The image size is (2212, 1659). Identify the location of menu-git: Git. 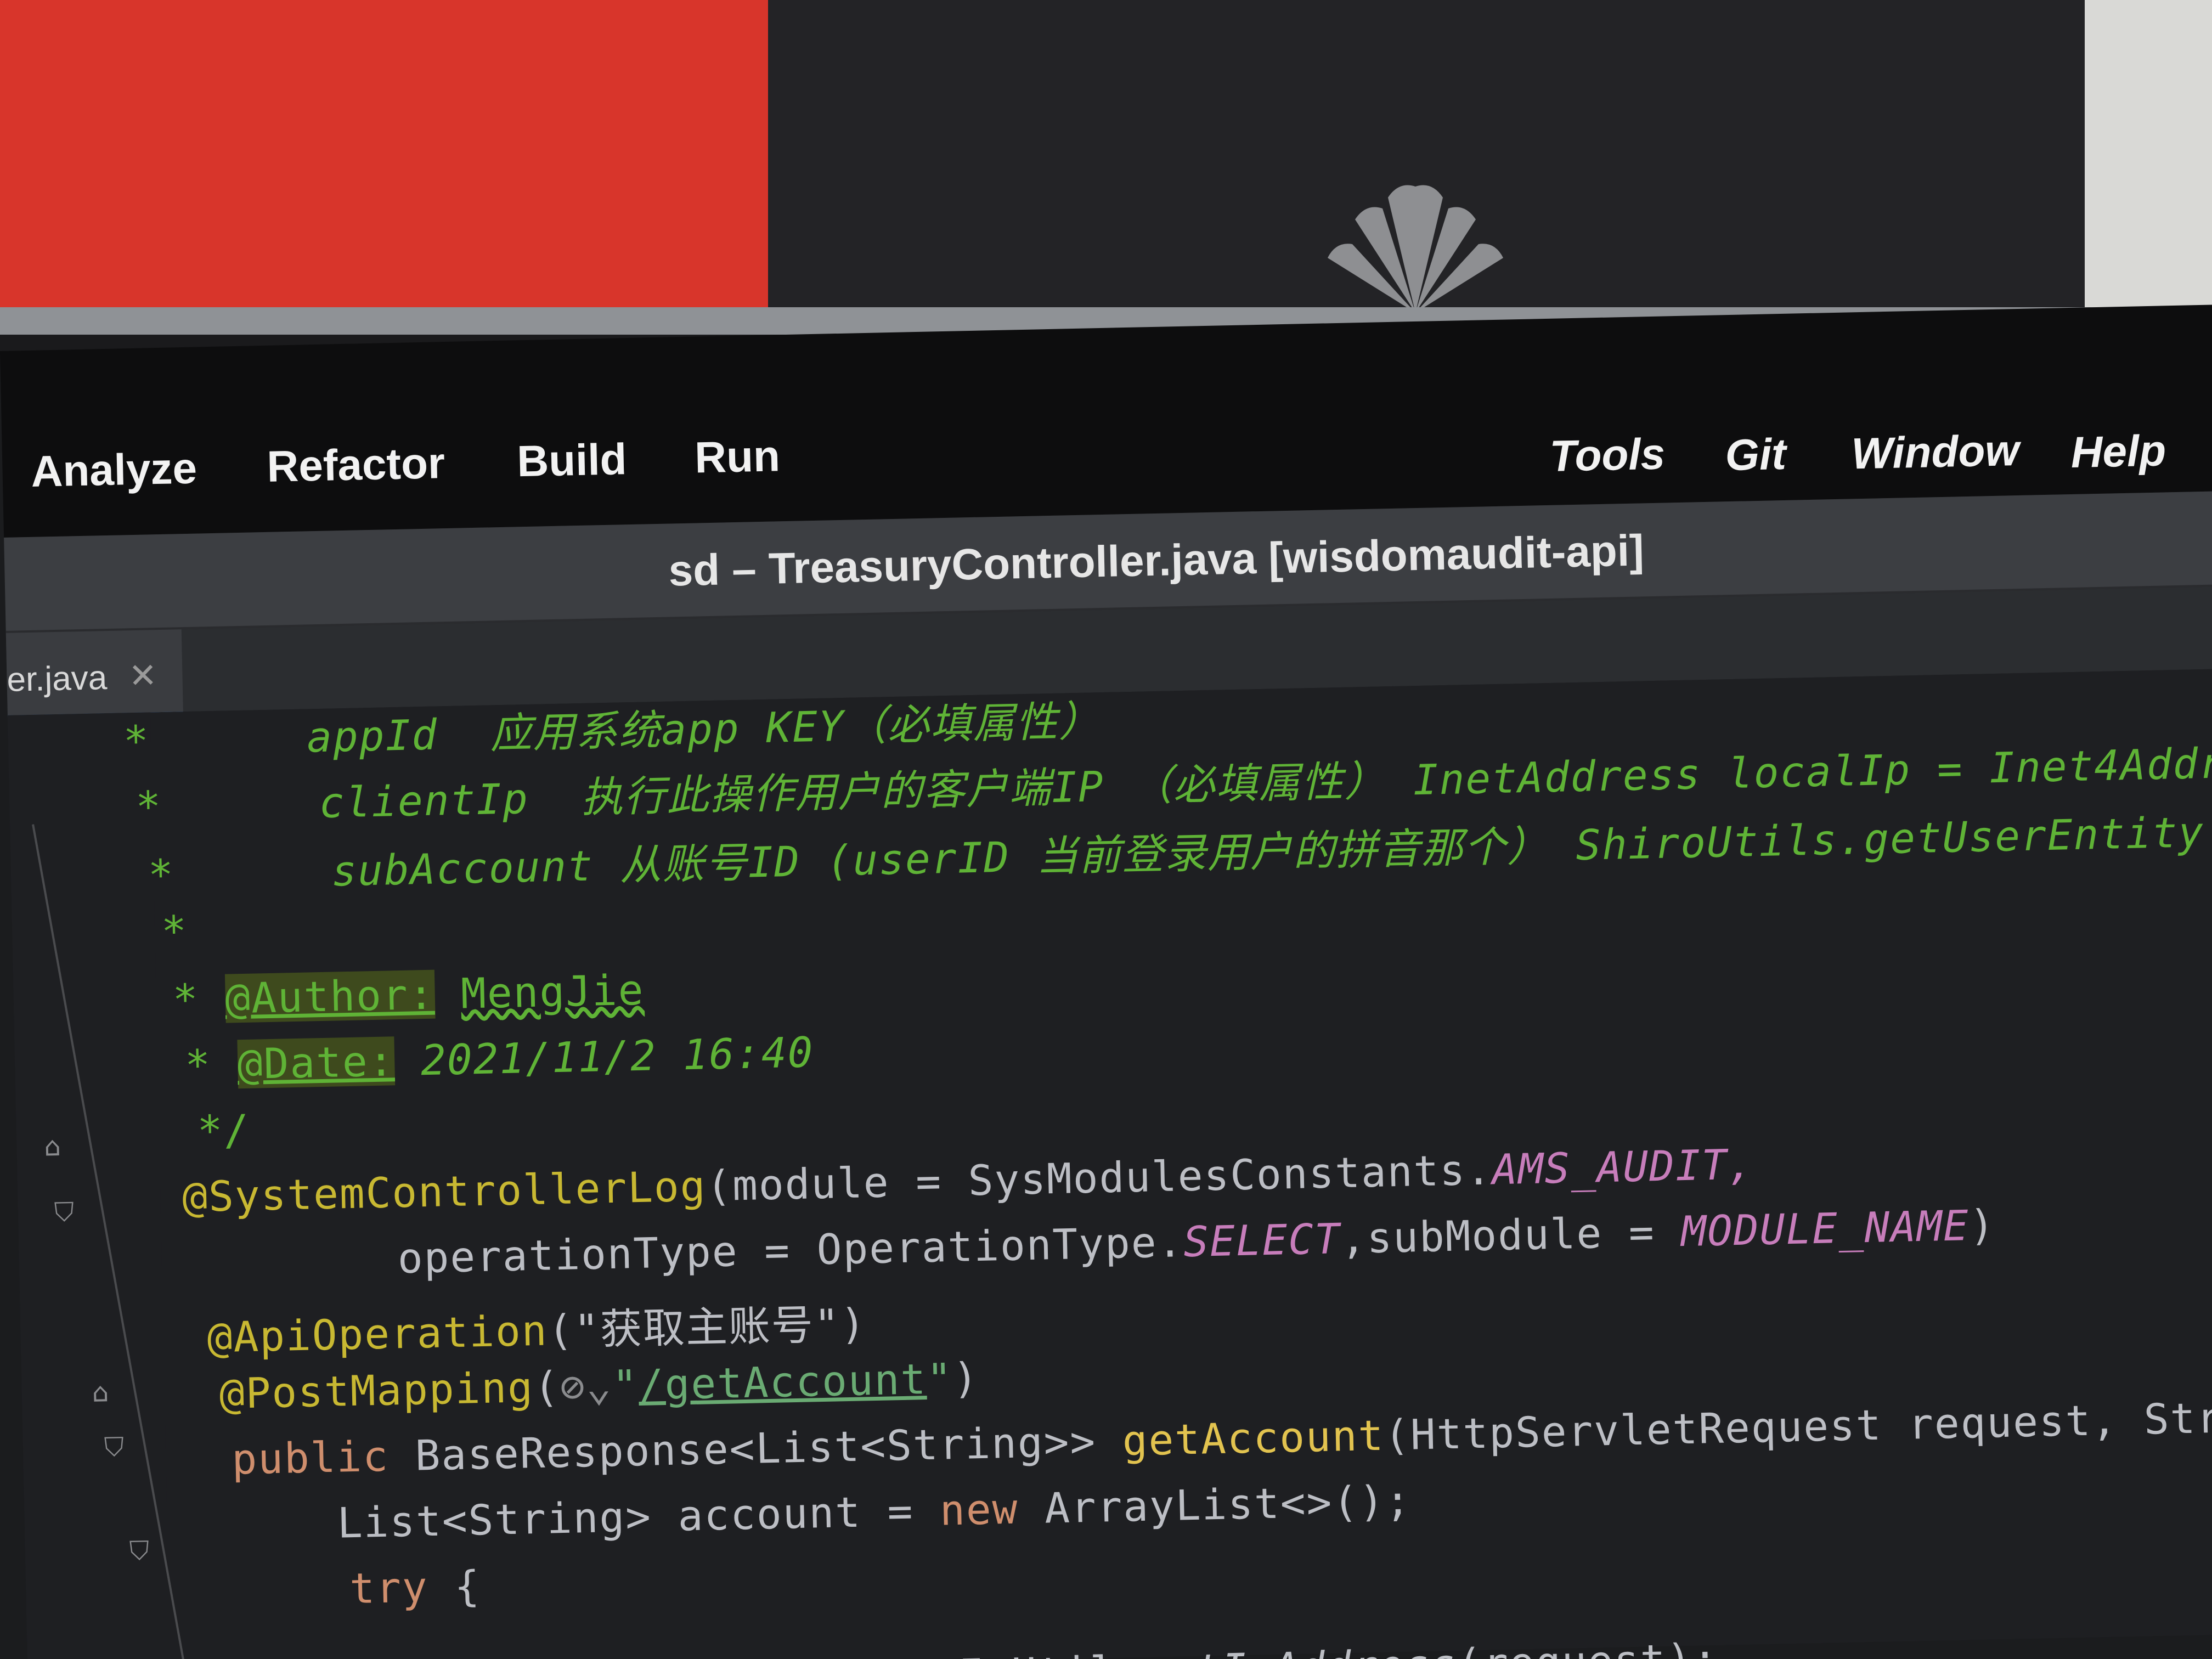
(1756, 455).